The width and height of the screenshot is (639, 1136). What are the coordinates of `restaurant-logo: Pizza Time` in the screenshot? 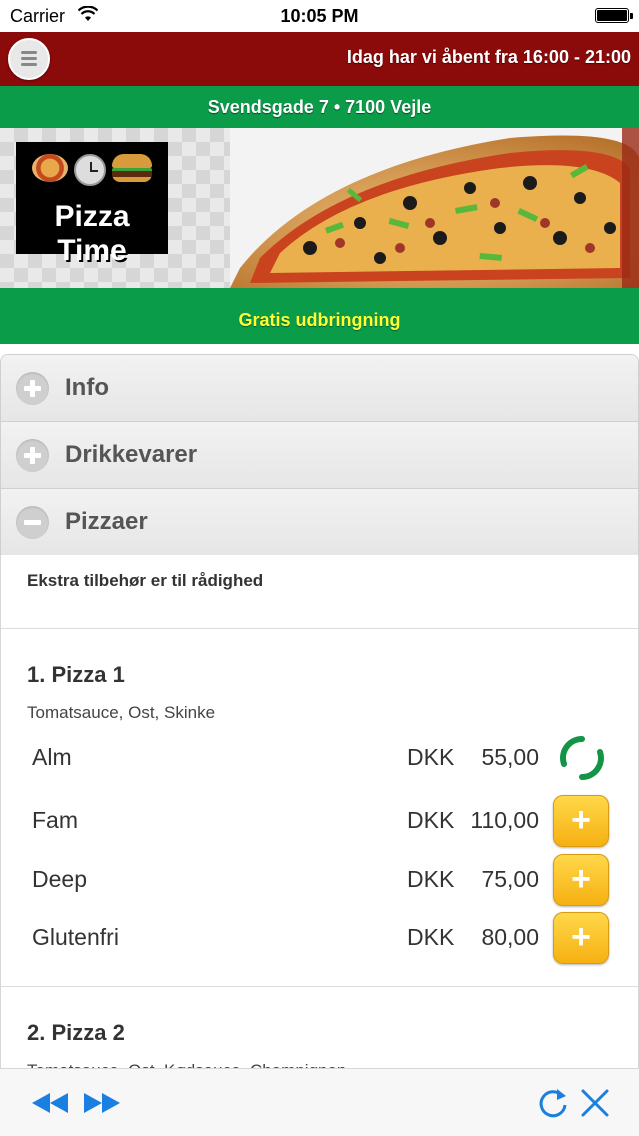 It's located at (92, 204).